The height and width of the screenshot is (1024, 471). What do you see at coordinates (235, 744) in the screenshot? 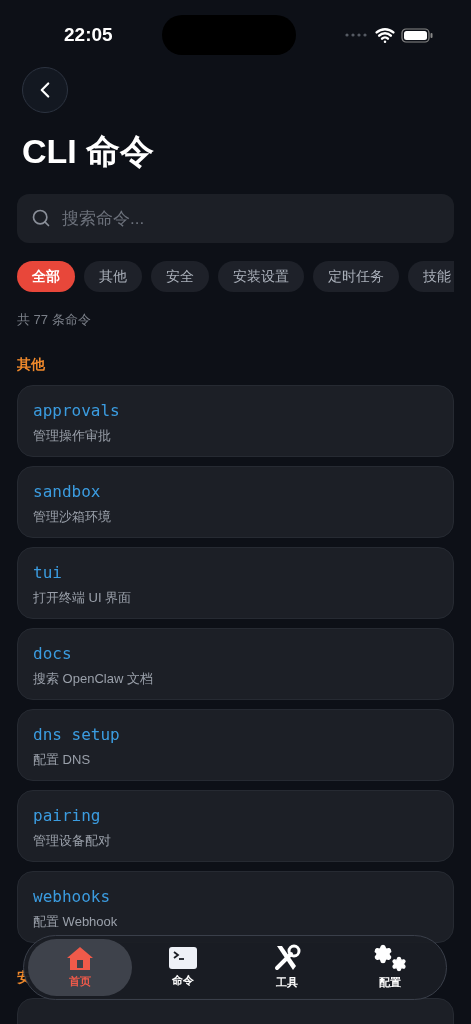
I see `command-card: dns setup 配置 DNS` at bounding box center [235, 744].